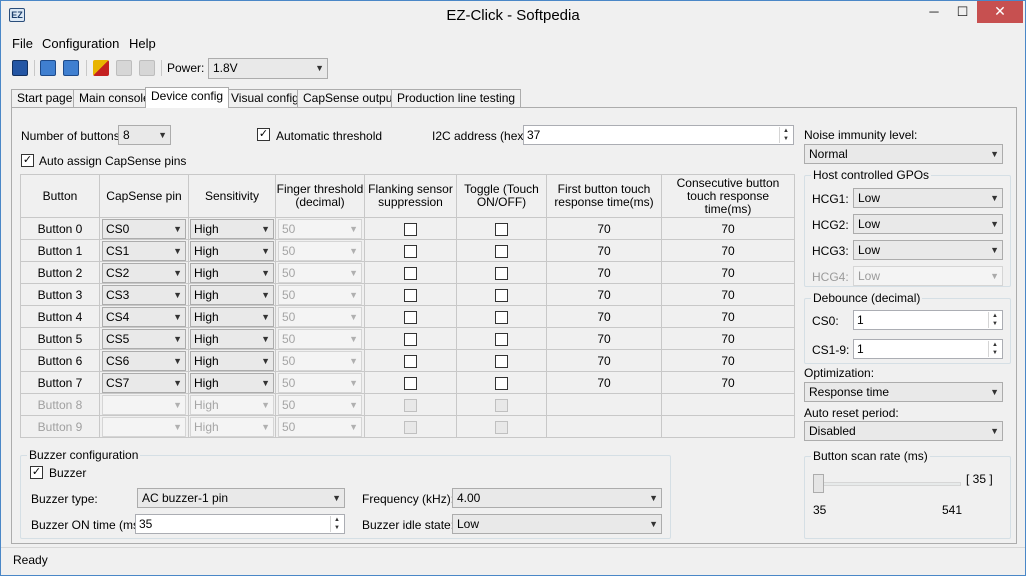  I want to click on buzzer-idle-select: Low ▼, so click(557, 524).